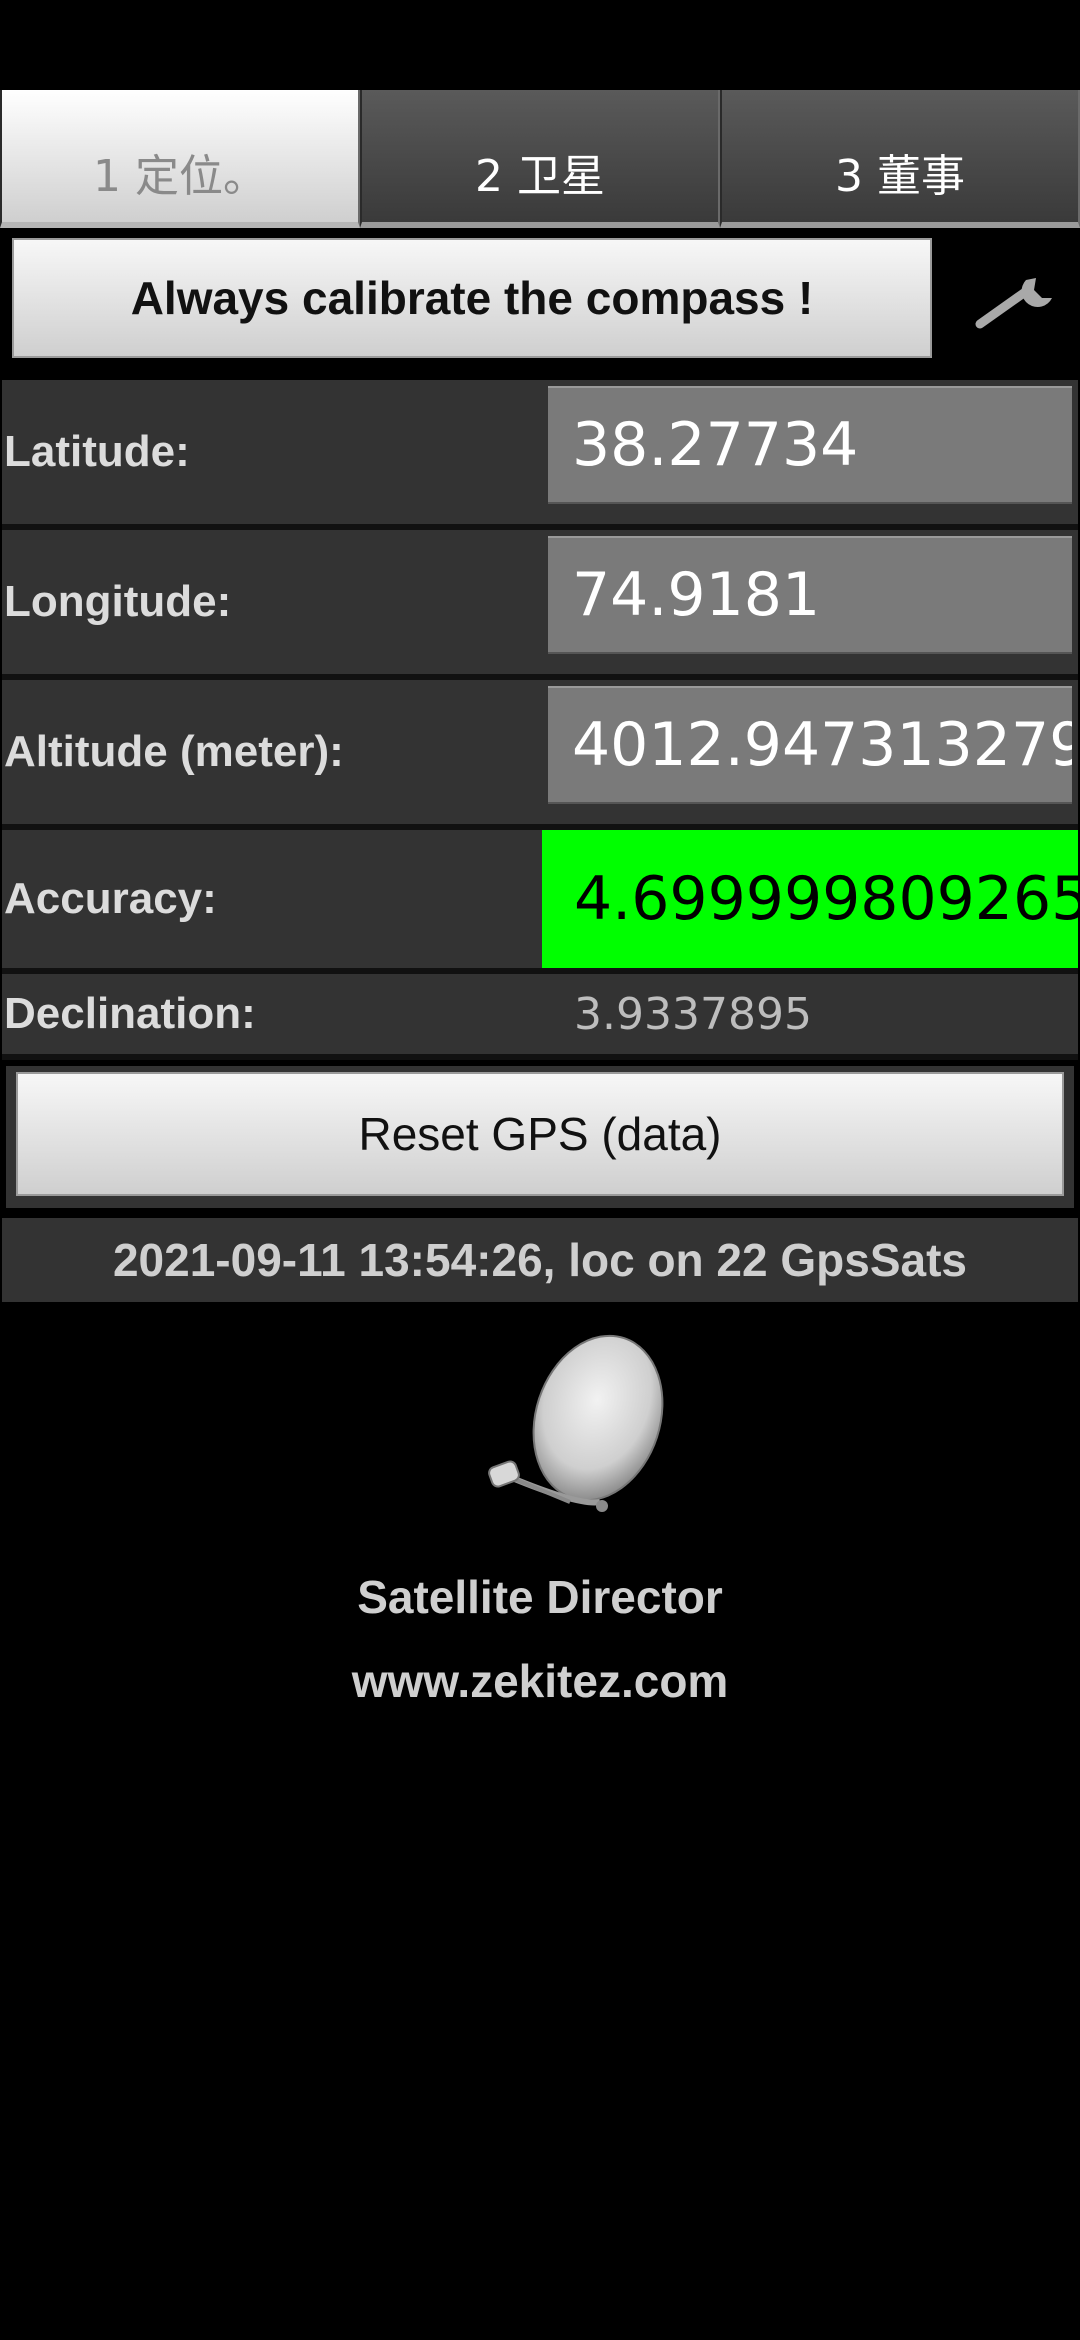 The width and height of the screenshot is (1080, 2340). What do you see at coordinates (540, 1681) in the screenshot?
I see `app-url-link: www.zekitez.com` at bounding box center [540, 1681].